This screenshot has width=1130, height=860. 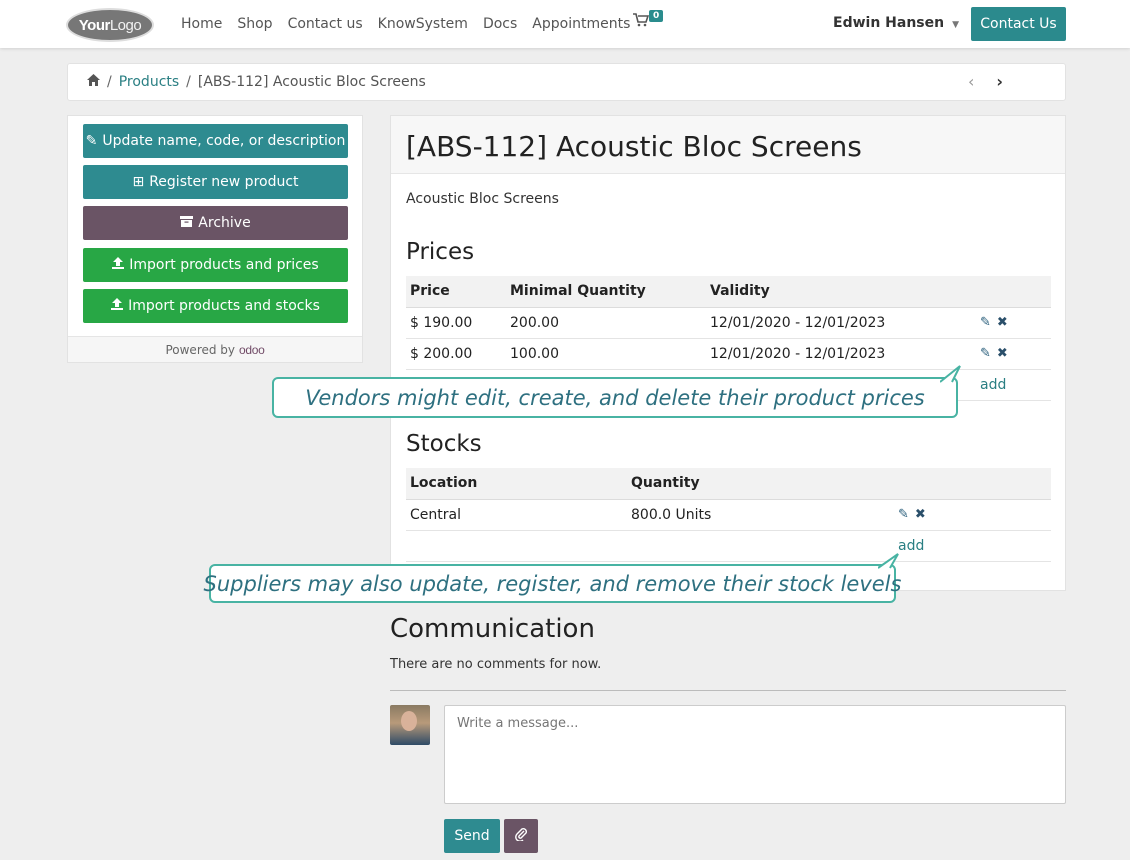 What do you see at coordinates (1018, 24) in the screenshot?
I see `contact-us-button: Contact Us` at bounding box center [1018, 24].